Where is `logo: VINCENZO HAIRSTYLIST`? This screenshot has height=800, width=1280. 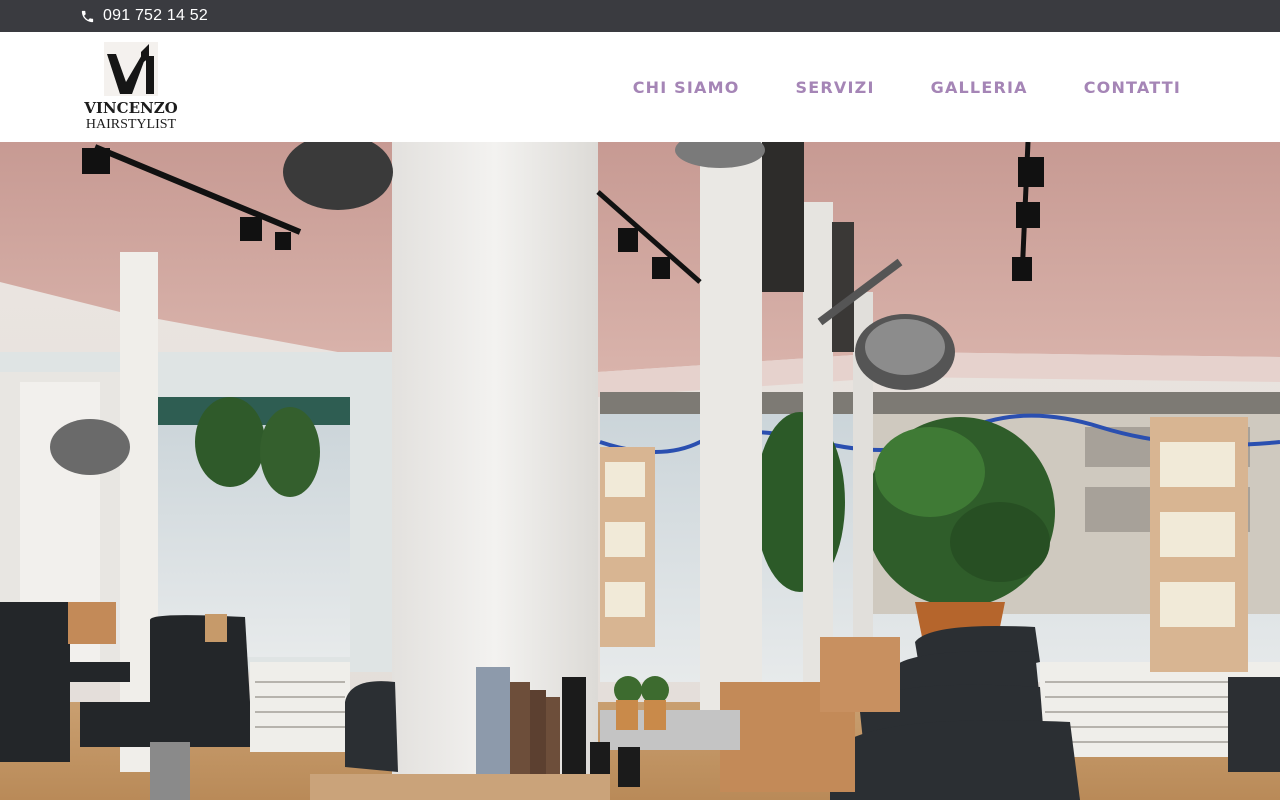 logo: VINCENZO HAIRSTYLIST is located at coordinates (131, 88).